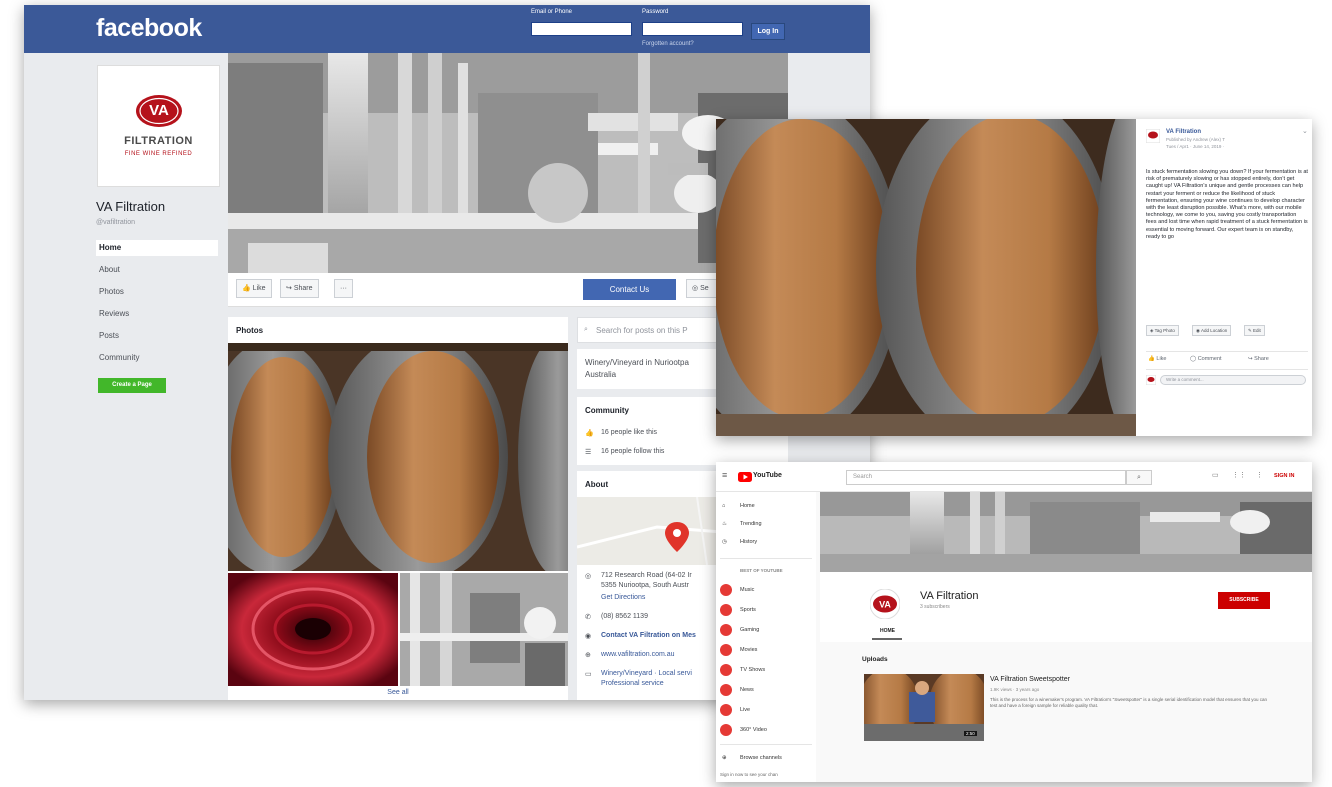 Image resolution: width=1332 pixels, height=787 pixels. I want to click on post-share-button: ↪ Share, so click(1258, 359).